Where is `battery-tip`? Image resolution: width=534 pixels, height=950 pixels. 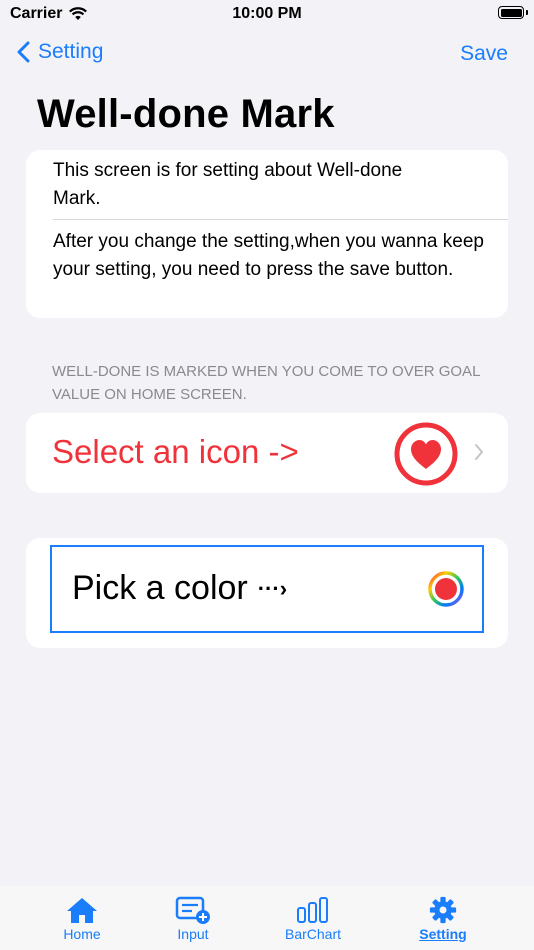
battery-tip is located at coordinates (527, 12).